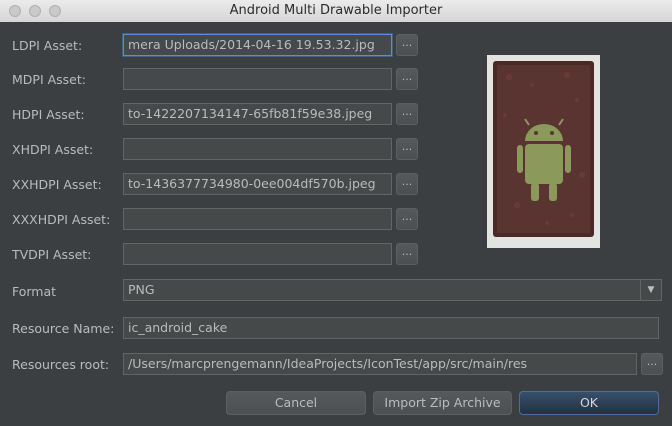  What do you see at coordinates (442, 403) in the screenshot?
I see `import-zip-archive-button: Import Zip Archive` at bounding box center [442, 403].